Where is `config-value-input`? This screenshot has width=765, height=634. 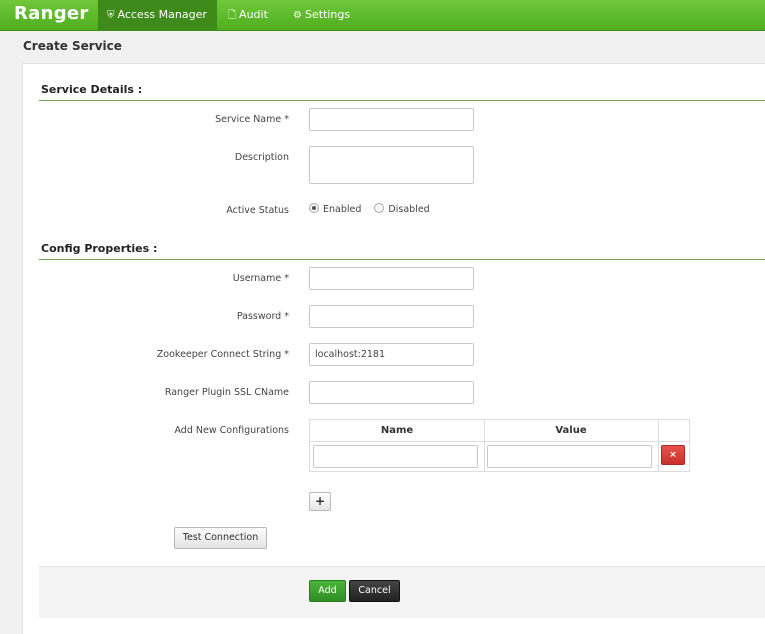 config-value-input is located at coordinates (569, 456).